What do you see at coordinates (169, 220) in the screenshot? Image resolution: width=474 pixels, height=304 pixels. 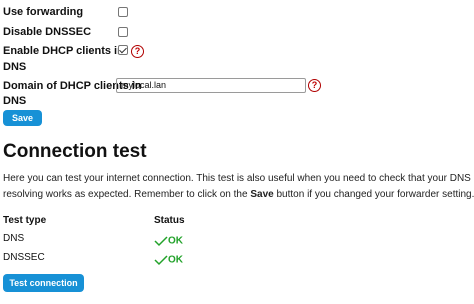 I see `column-header-status: Status` at bounding box center [169, 220].